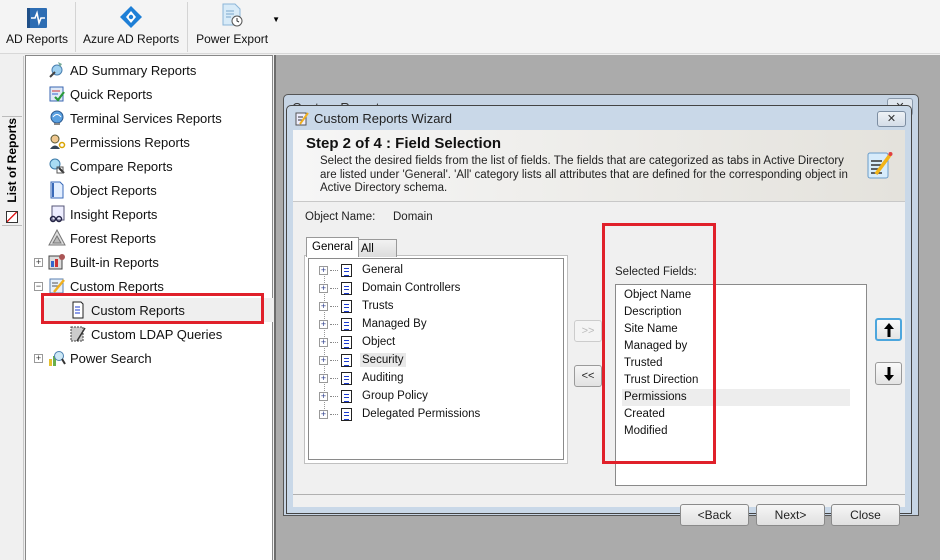  Describe the element at coordinates (131, 17) in the screenshot. I see `azure-icon` at that location.